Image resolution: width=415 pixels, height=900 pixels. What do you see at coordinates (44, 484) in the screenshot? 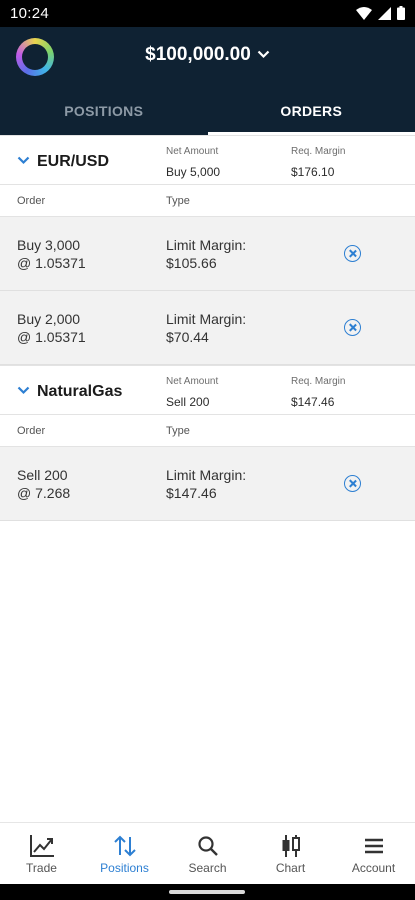
I see `order-description: Sell 200 @ 7.268` at bounding box center [44, 484].